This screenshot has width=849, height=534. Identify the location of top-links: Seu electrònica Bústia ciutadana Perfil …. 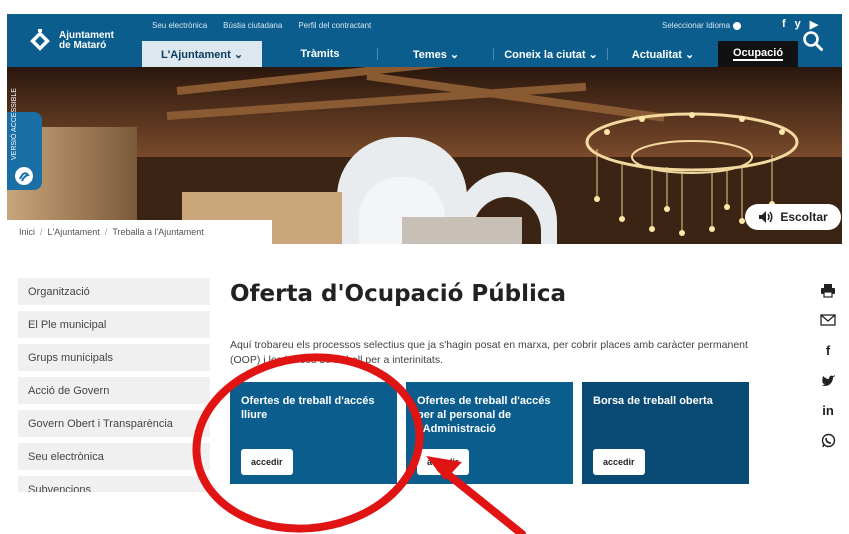
(261, 25).